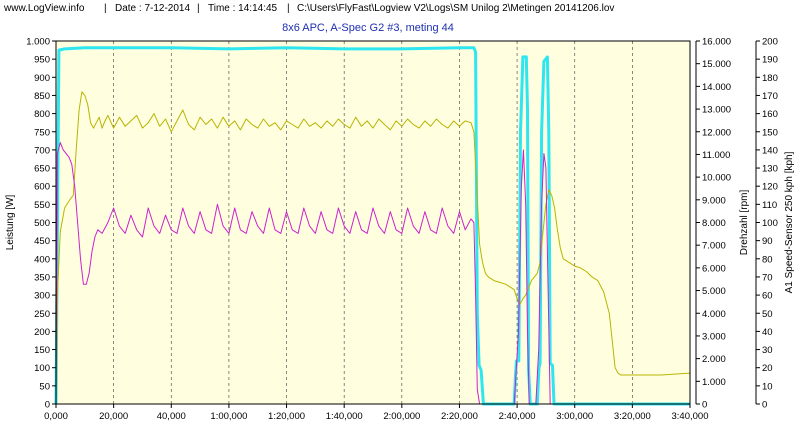  What do you see at coordinates (10, 222) in the screenshot?
I see `y-axis-label-left: Leistung [W]` at bounding box center [10, 222].